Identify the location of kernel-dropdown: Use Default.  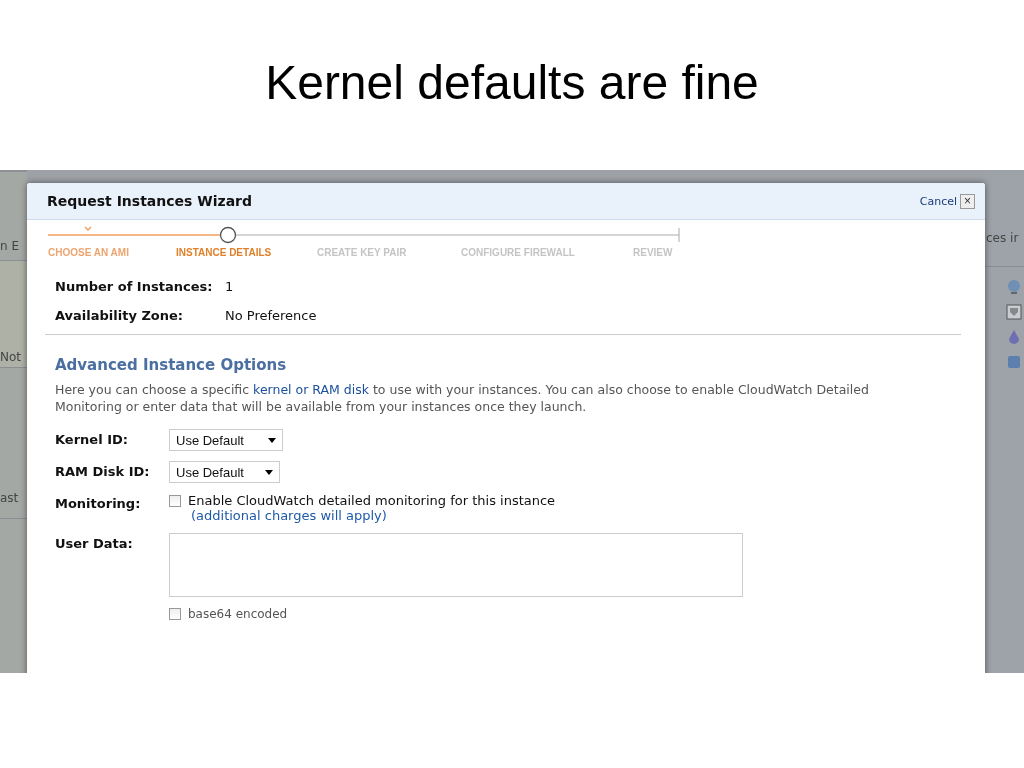
(226, 440).